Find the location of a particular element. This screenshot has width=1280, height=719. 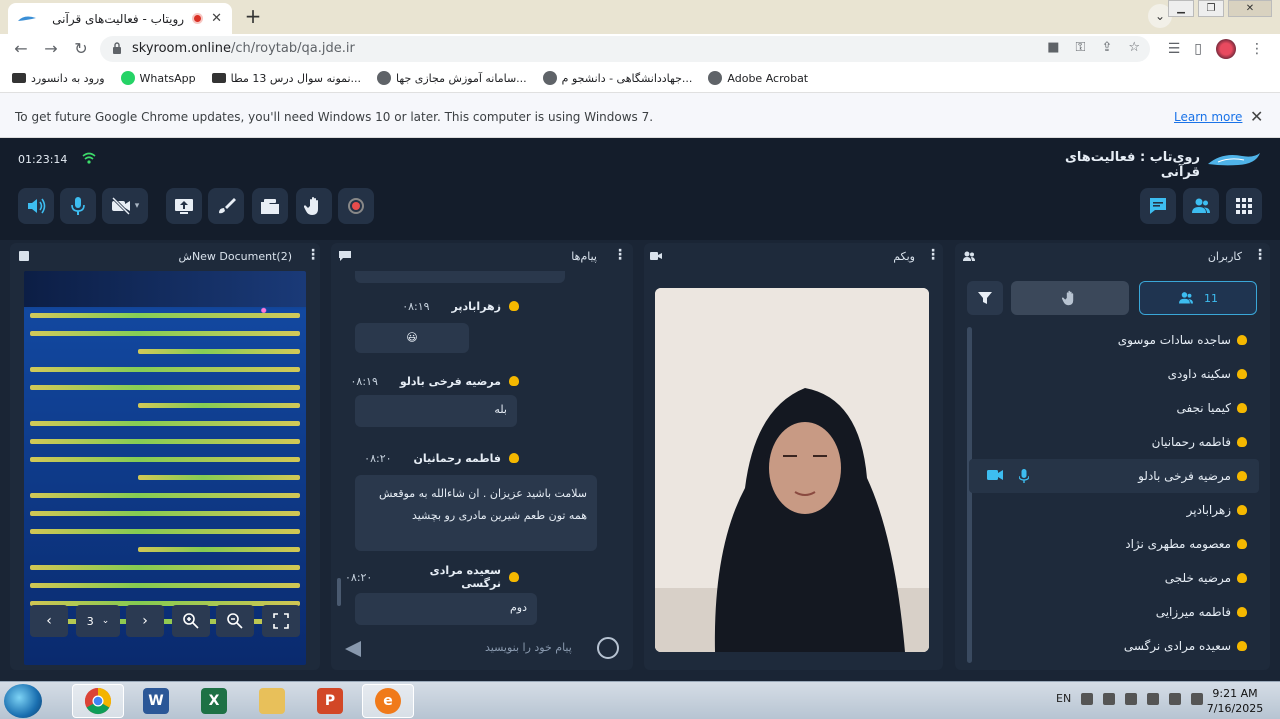

fullscreen-button is located at coordinates (281, 621).